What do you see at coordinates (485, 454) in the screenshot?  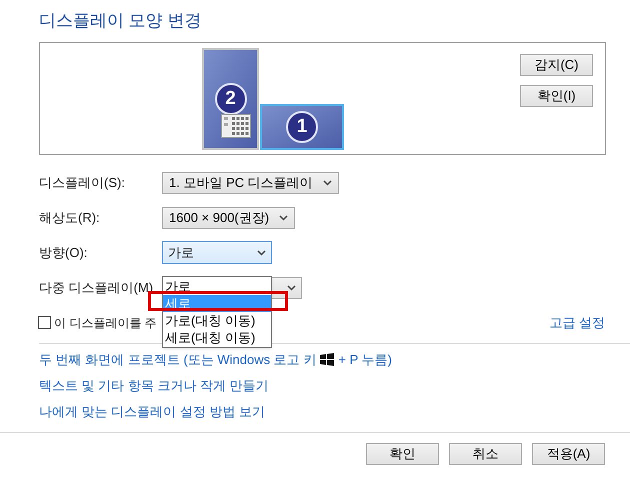 I see `dialog-button: 취소` at bounding box center [485, 454].